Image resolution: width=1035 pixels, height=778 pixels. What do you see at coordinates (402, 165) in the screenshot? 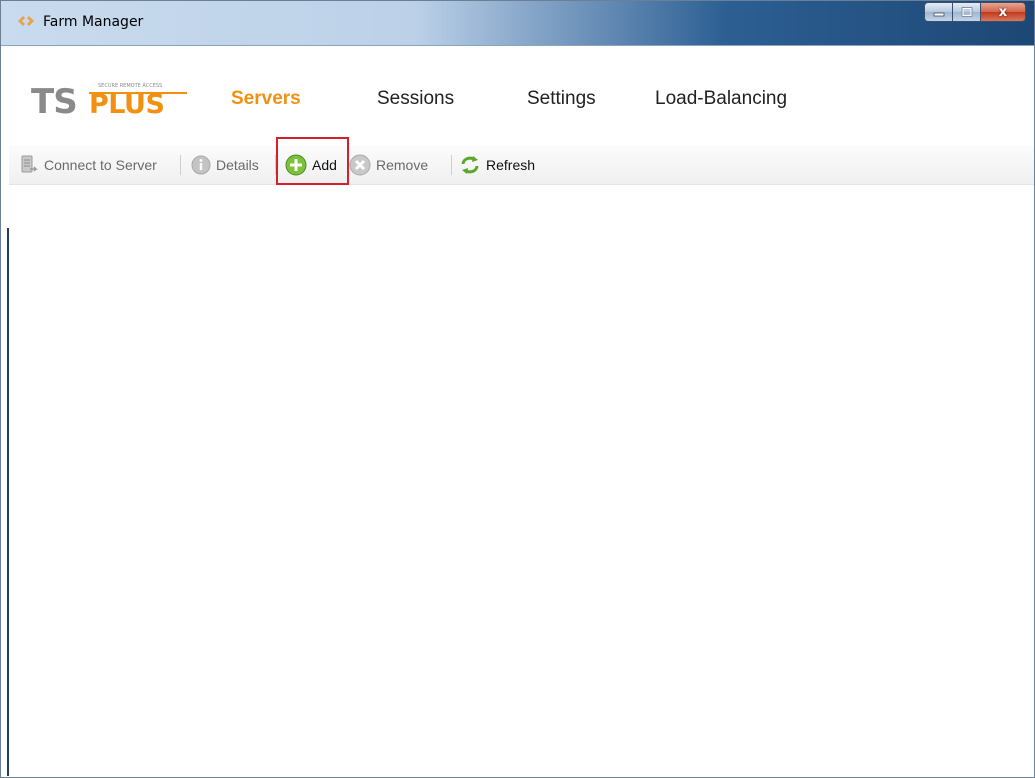
I see `remove-label: Remove` at bounding box center [402, 165].